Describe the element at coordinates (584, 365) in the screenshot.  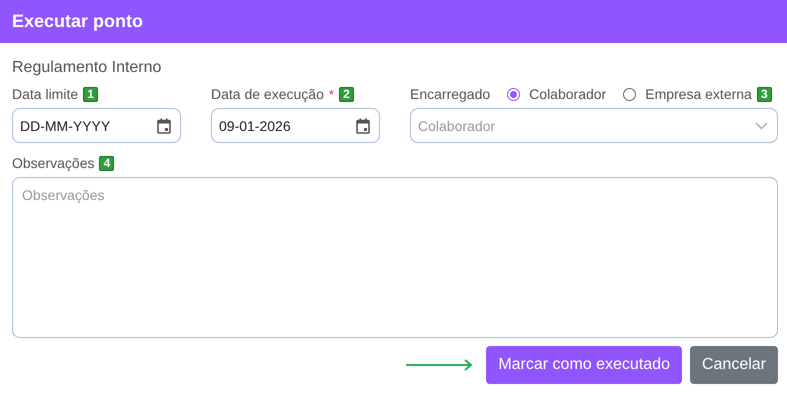
I see `confirm-button: Marcar como executado` at that location.